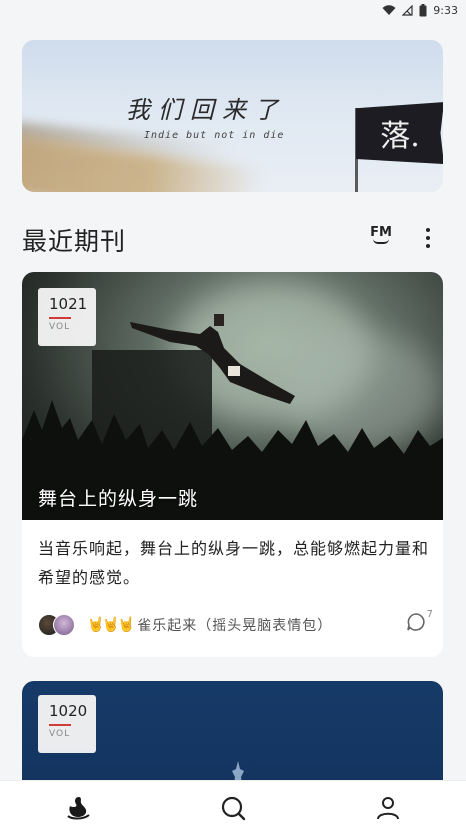 The width and height of the screenshot is (466, 834). I want to click on nav-profile, so click(388, 808).